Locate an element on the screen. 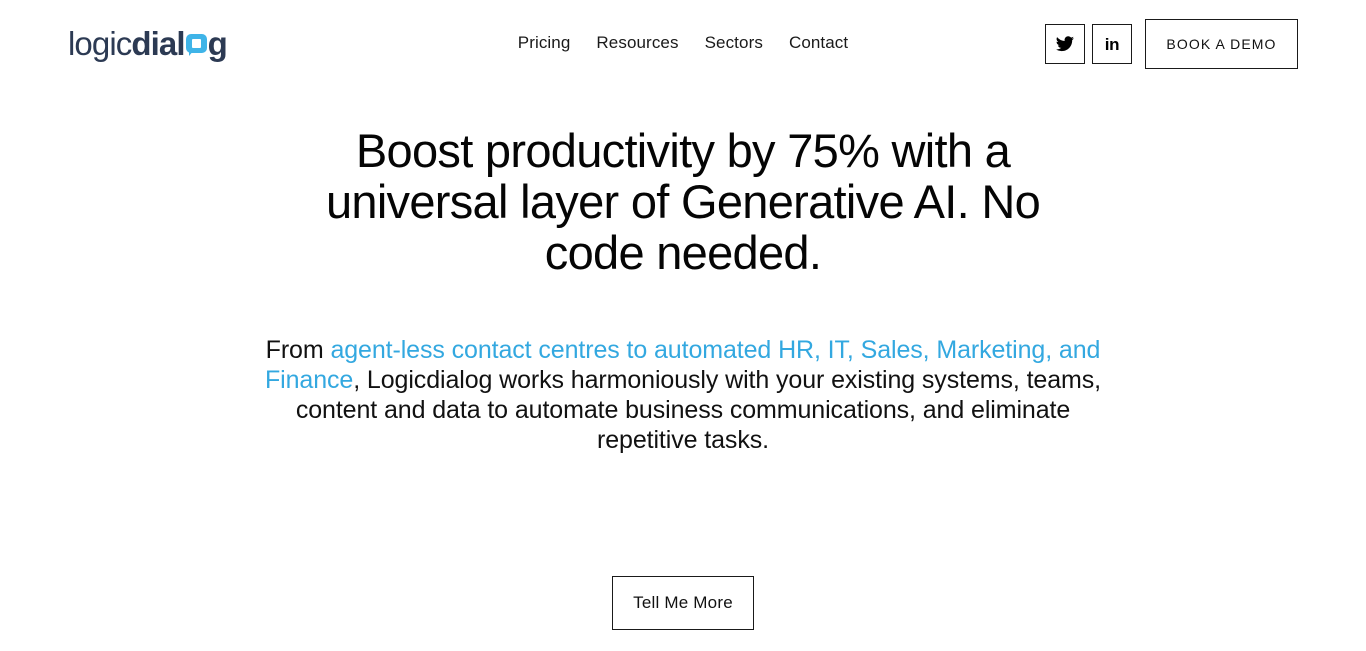  hero-cta-wrapper: Tell Me More is located at coordinates (683, 603).